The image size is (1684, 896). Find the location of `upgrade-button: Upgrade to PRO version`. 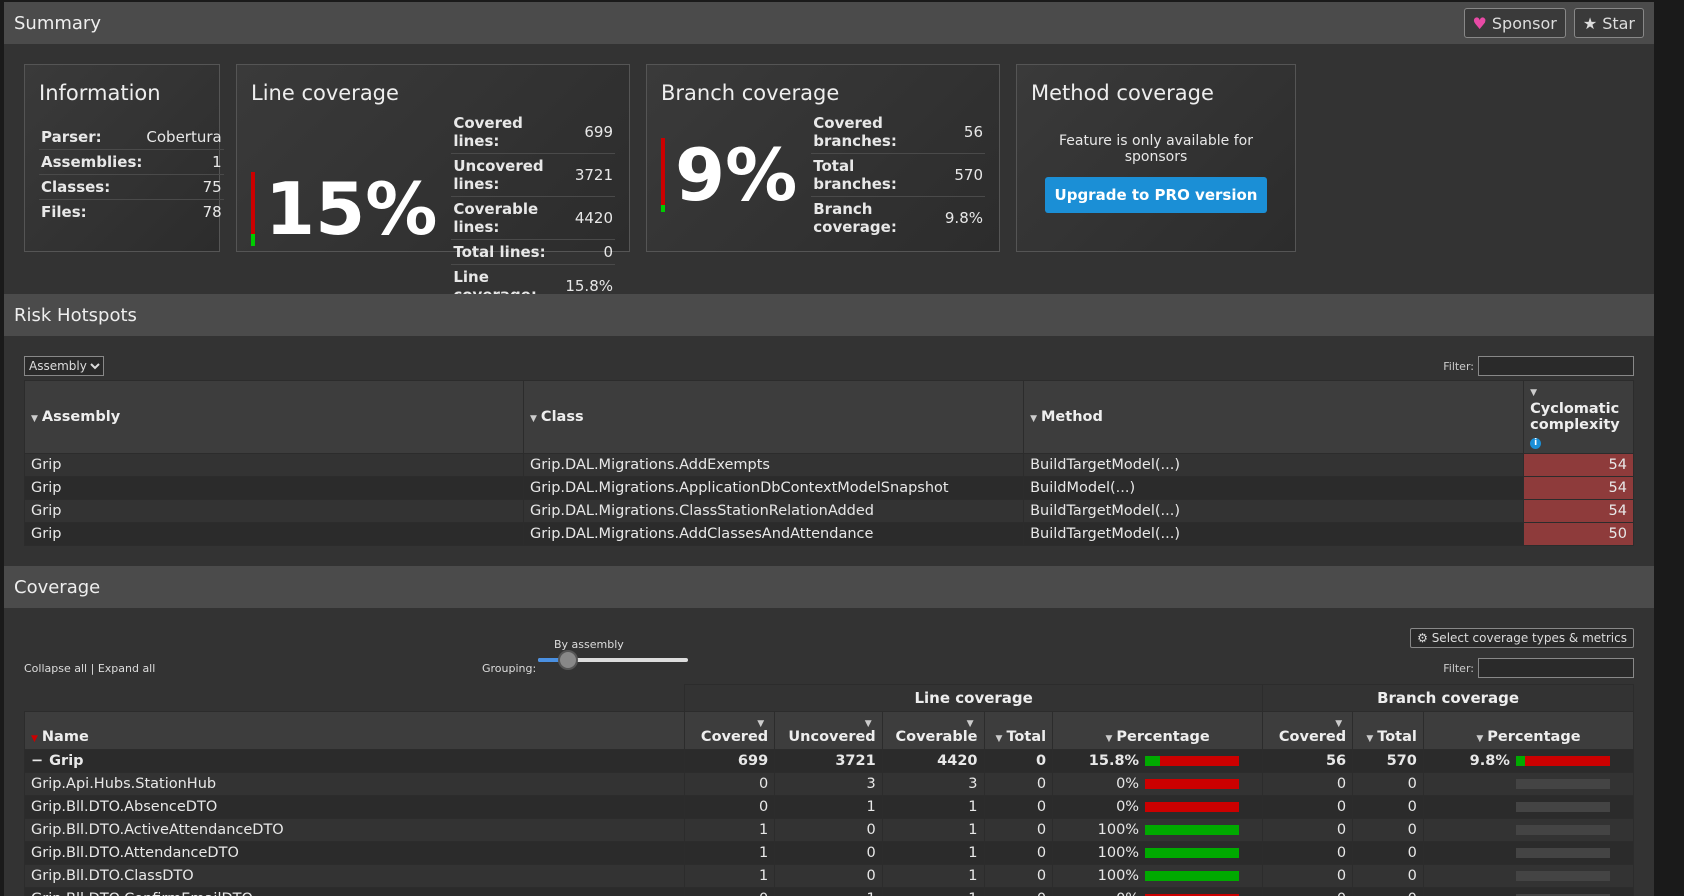

upgrade-button: Upgrade to PRO version is located at coordinates (1156, 195).